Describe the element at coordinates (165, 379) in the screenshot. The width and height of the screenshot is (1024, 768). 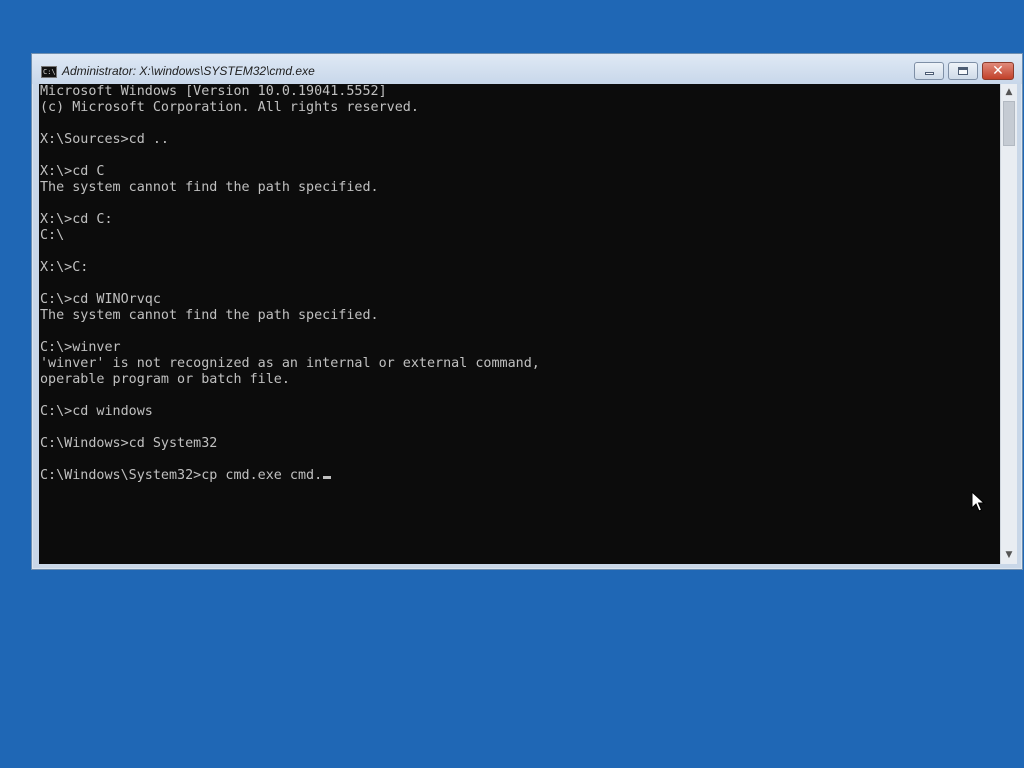
I see `console-line: operable program or batch file.` at that location.